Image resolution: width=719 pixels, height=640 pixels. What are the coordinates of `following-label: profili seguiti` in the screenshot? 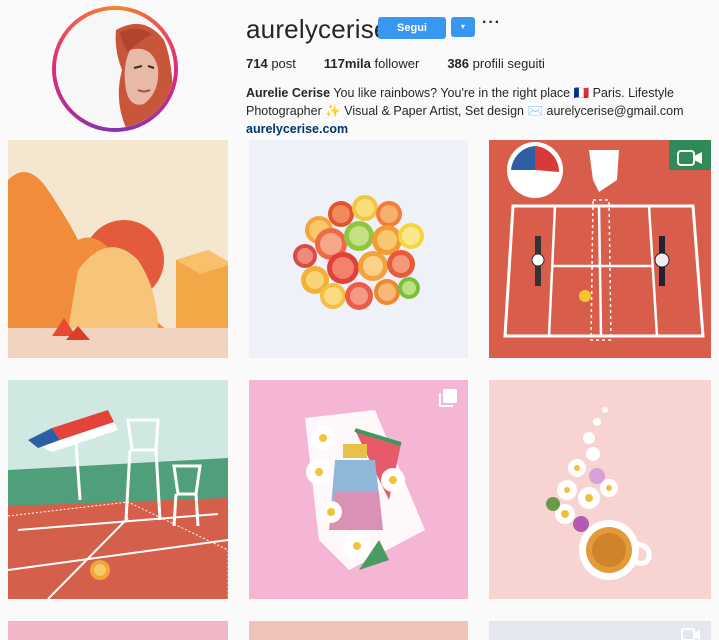 It's located at (508, 63).